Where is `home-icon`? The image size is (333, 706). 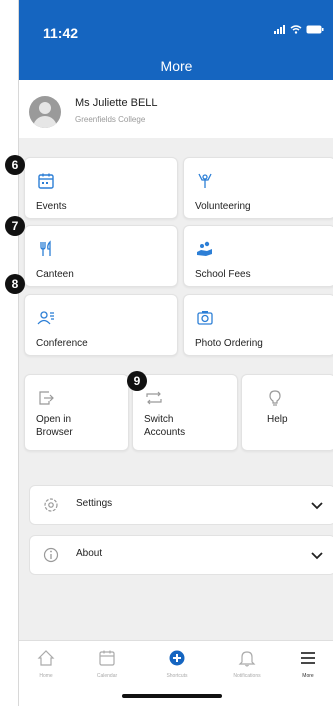 home-icon is located at coordinates (46, 658).